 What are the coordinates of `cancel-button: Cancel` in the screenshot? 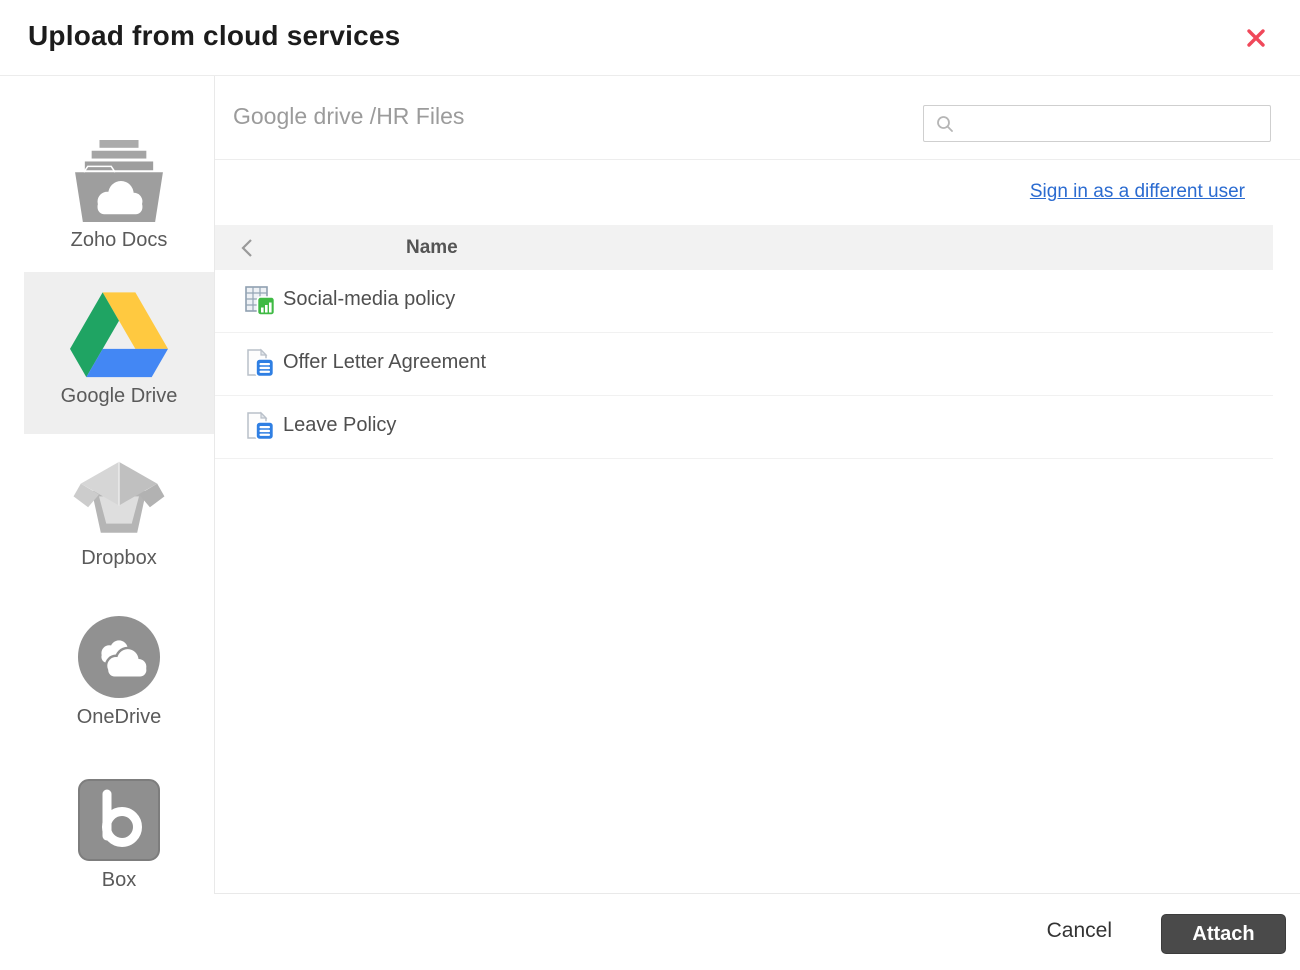 It's located at (1079, 931).